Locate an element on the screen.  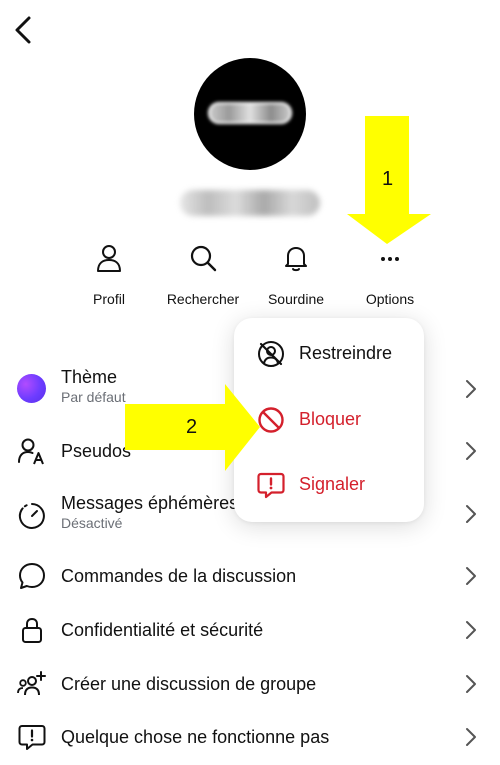
action-search-label: Rechercher is located at coordinates (203, 299).